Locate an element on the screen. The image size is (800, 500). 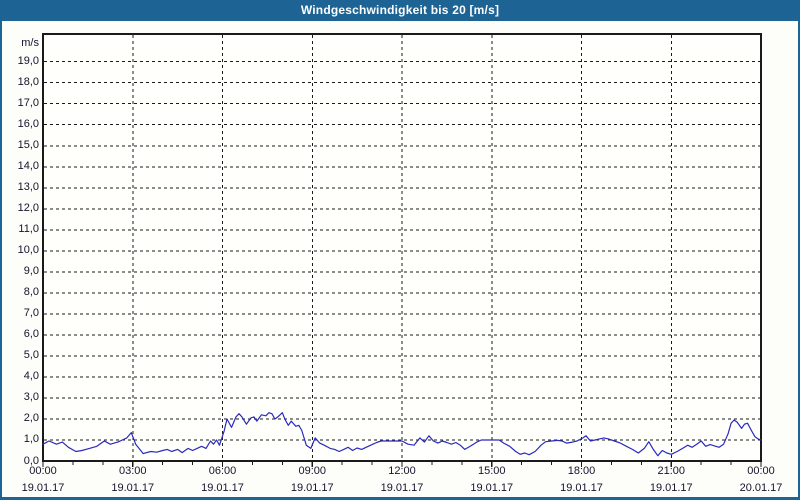
x-tick-date-label: 20.01.17 is located at coordinates (761, 488).